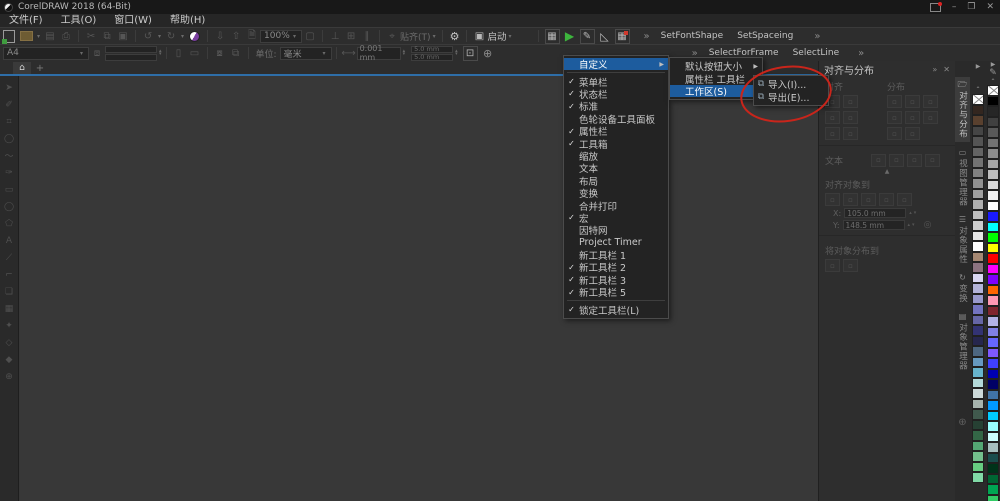 The image size is (1000, 501). What do you see at coordinates (912, 117) in the screenshot?
I see `distribute-top-icon: ▫` at bounding box center [912, 117].